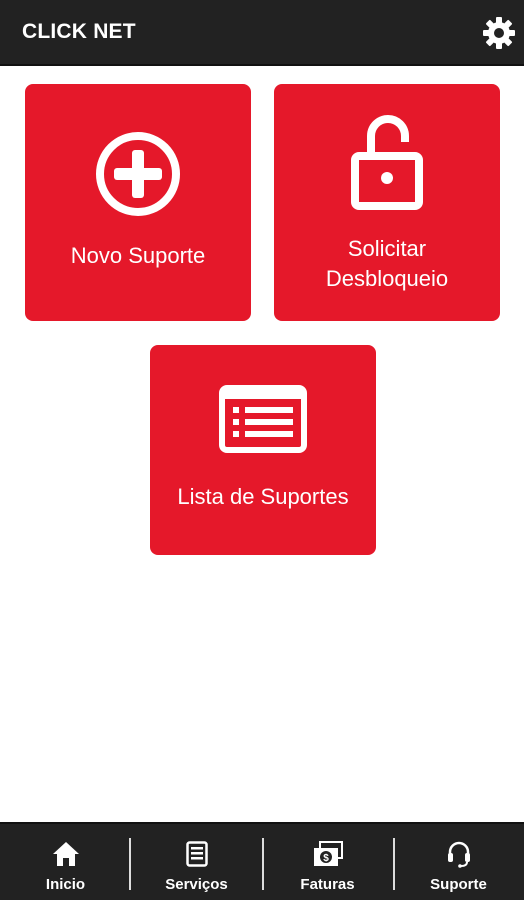 Image resolution: width=524 pixels, height=900 pixels. I want to click on lista-de-suportes-tile: Lista de Suportes, so click(263, 450).